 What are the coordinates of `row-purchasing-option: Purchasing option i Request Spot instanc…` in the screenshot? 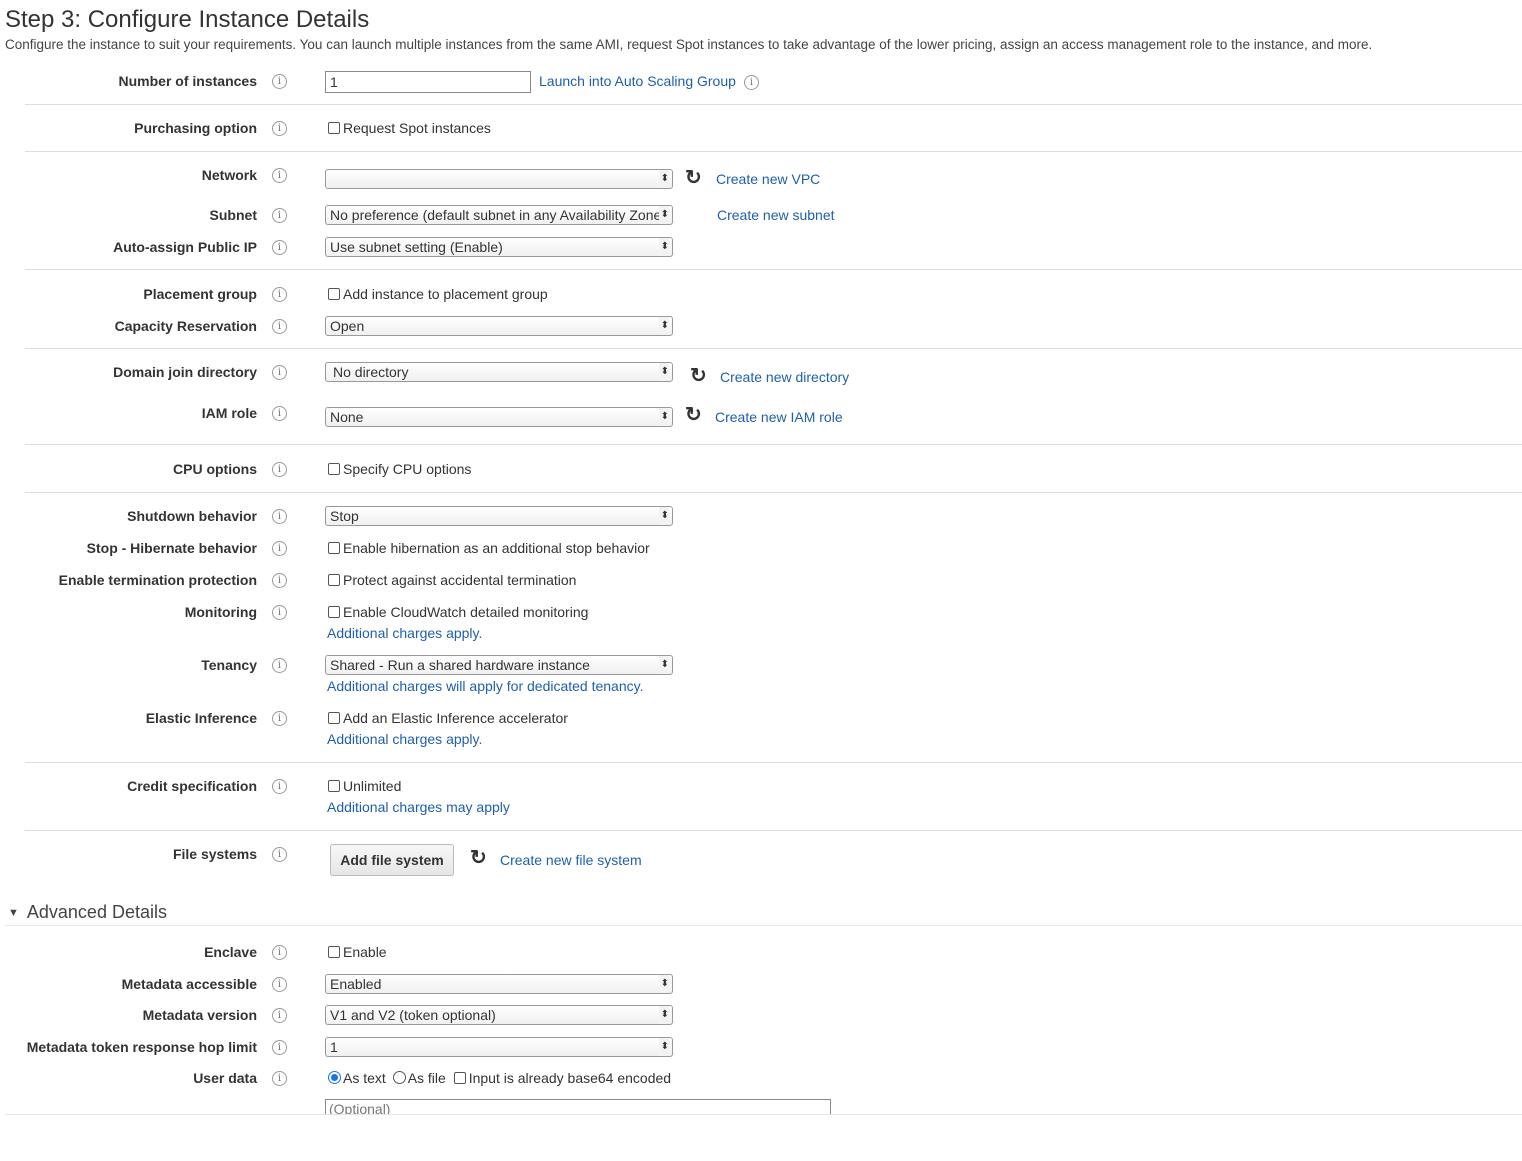 It's located at (761, 130).